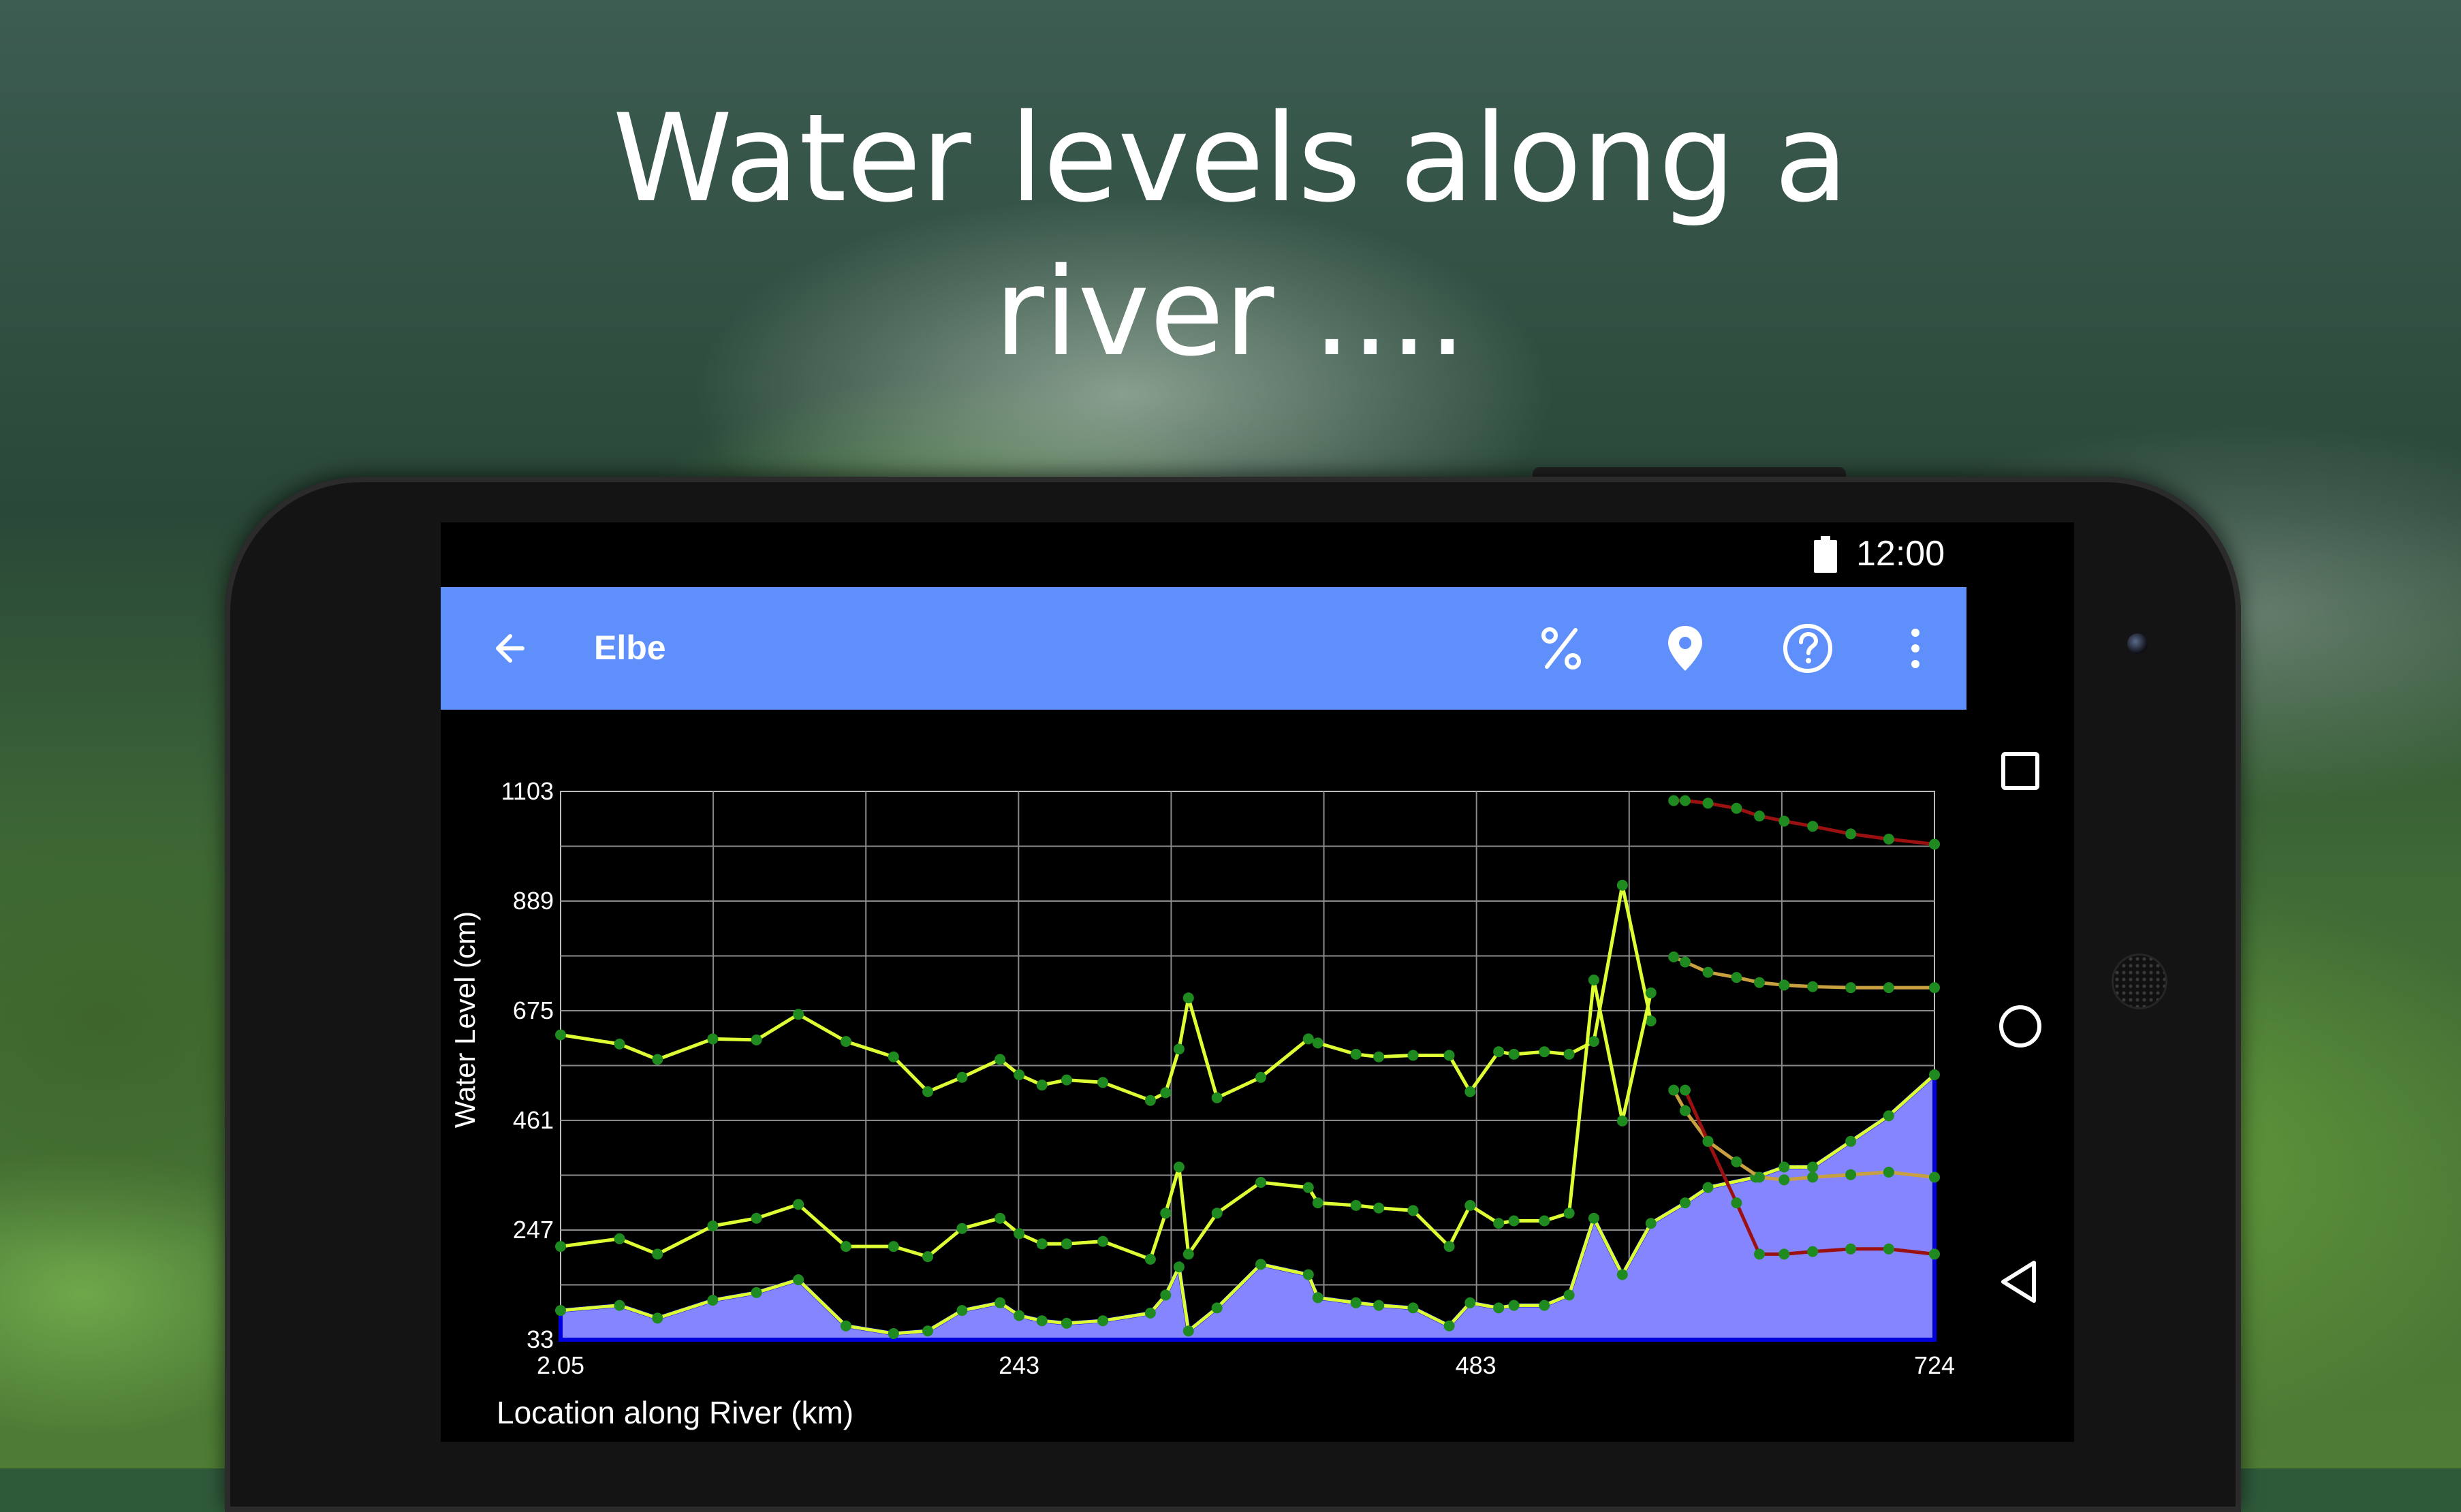 The image size is (2461, 1512). What do you see at coordinates (2020, 771) in the screenshot?
I see `recent-apps-icon` at bounding box center [2020, 771].